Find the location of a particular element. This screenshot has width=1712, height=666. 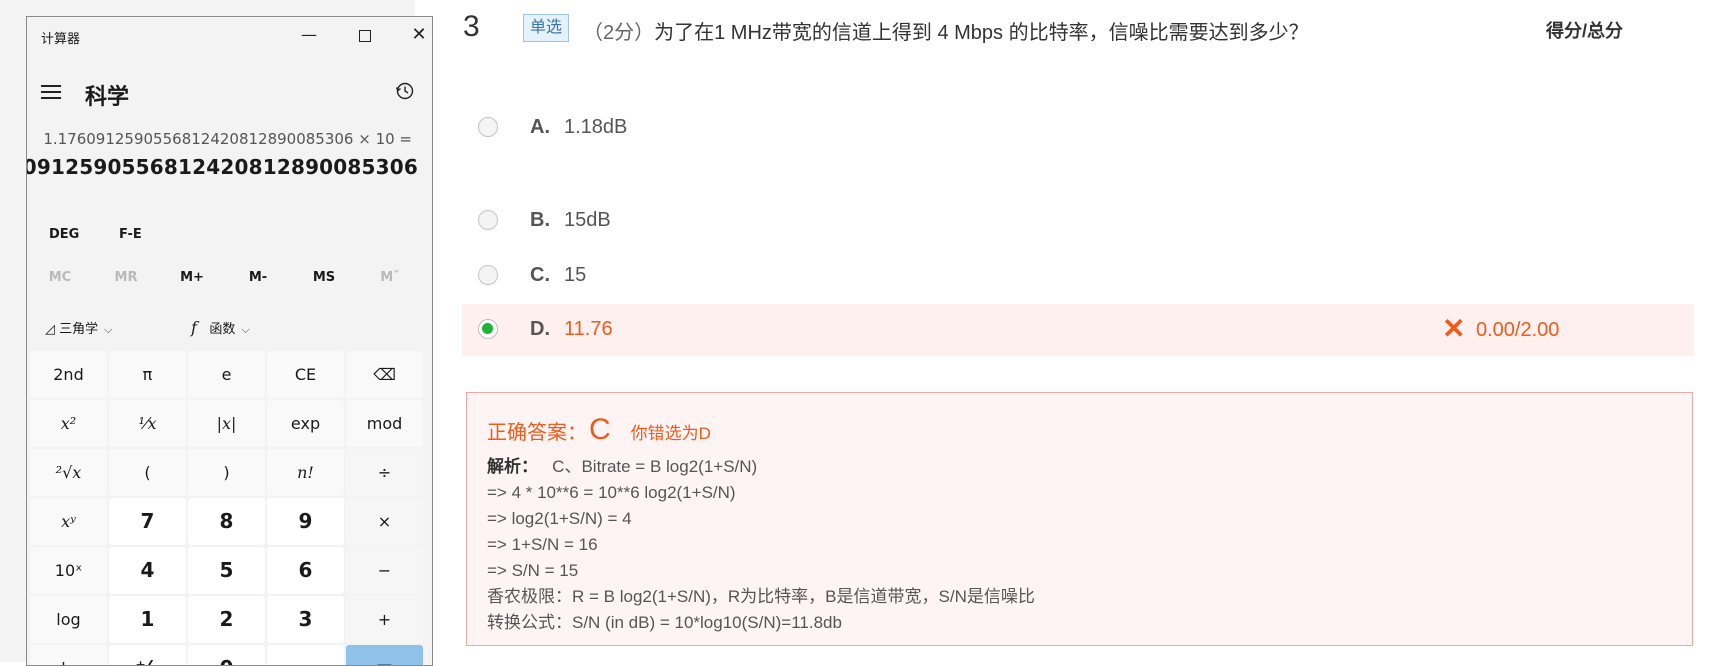

title-bar: 计算器 — ✕ is located at coordinates (229, 35).